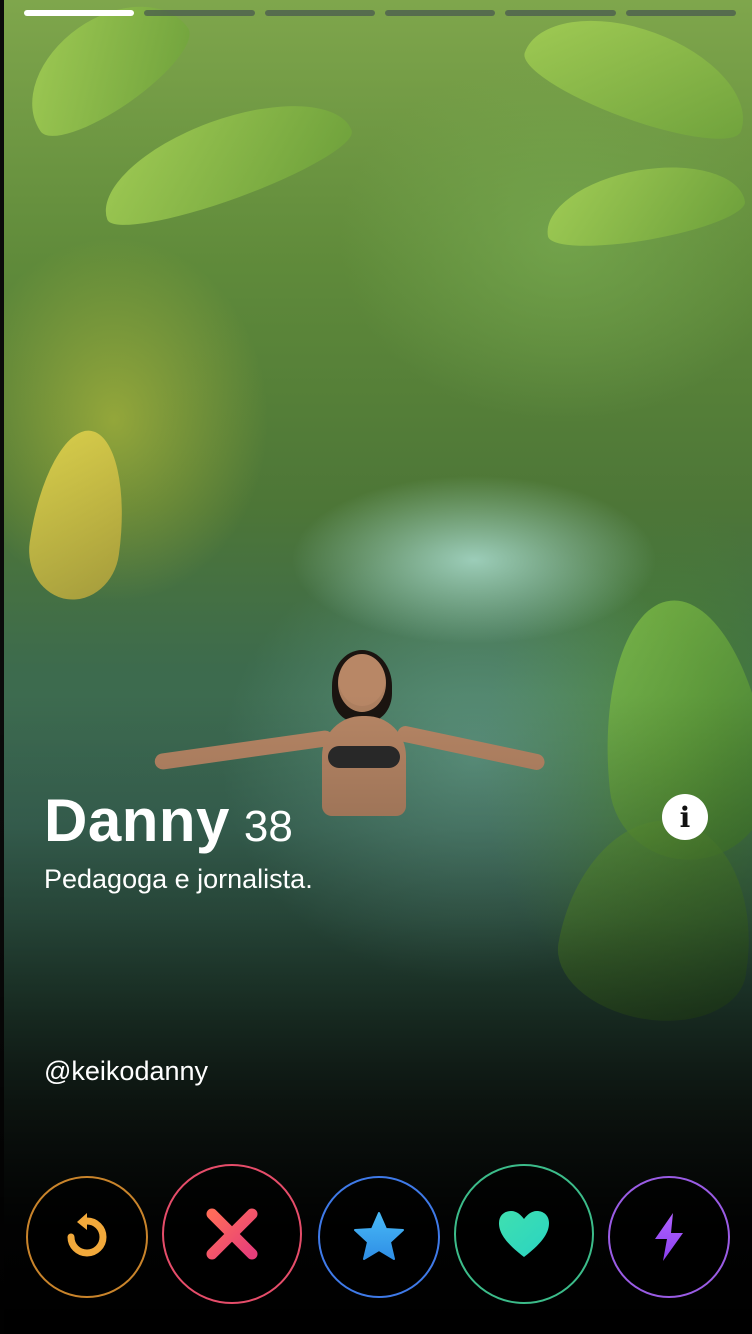 Image resolution: width=752 pixels, height=1334 pixels. I want to click on heart-icon, so click(524, 1234).